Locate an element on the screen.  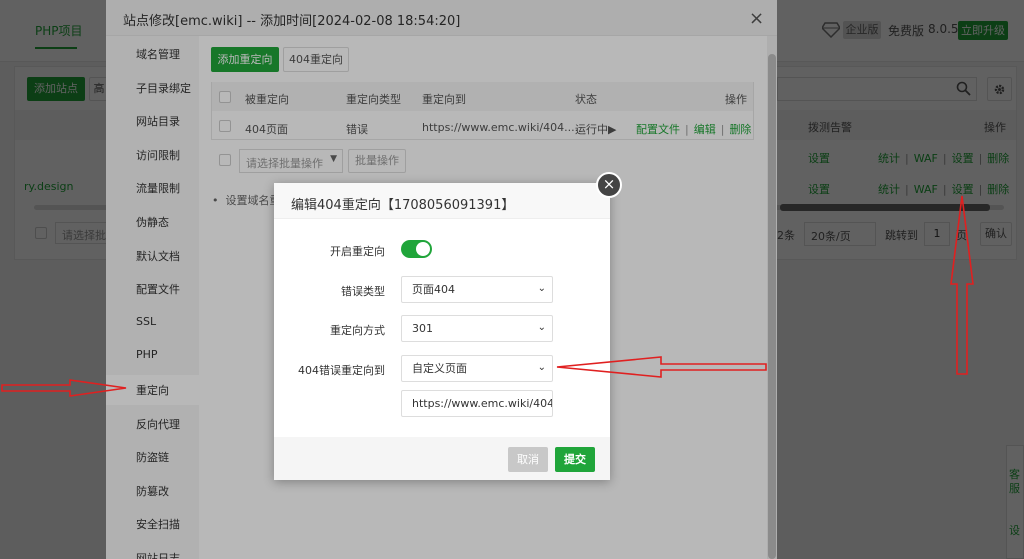
redirect-target-value: 自定义页面 is located at coordinates (439, 368).